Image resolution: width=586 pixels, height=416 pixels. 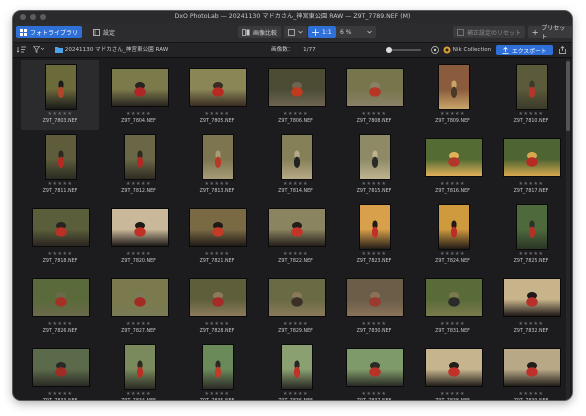 I want to click on photo-thumbnail-cell: ★★★★★ Z9T_7837.NEF, so click(x=374, y=370).